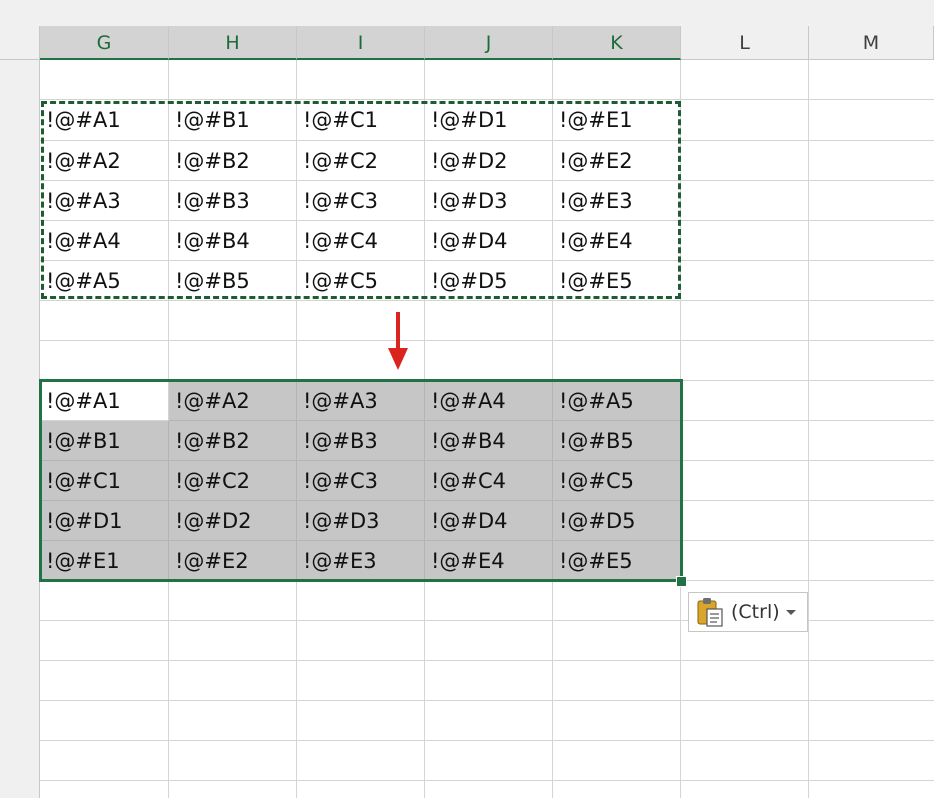 The width and height of the screenshot is (934, 798). Describe the element at coordinates (467, 13) in the screenshot. I see `toolbar-strip` at that location.